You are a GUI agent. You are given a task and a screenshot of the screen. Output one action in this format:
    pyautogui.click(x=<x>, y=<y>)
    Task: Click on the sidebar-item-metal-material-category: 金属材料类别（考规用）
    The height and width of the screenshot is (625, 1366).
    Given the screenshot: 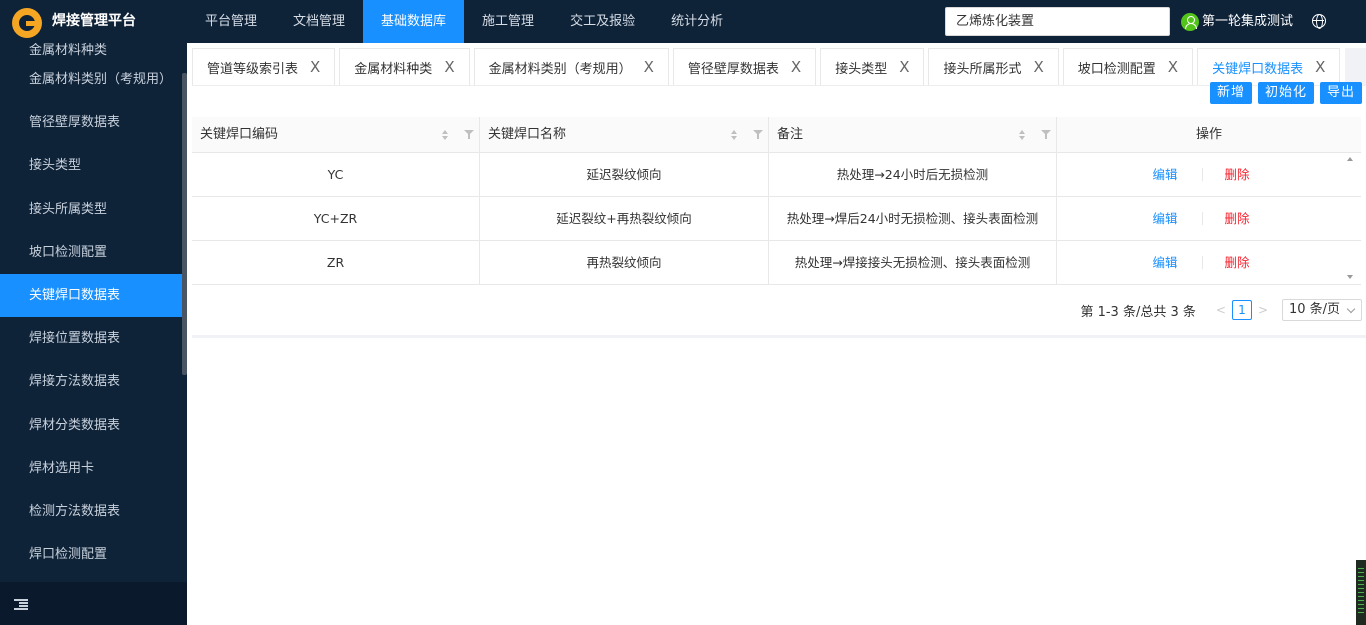 What is the action you would take?
    pyautogui.click(x=91, y=79)
    